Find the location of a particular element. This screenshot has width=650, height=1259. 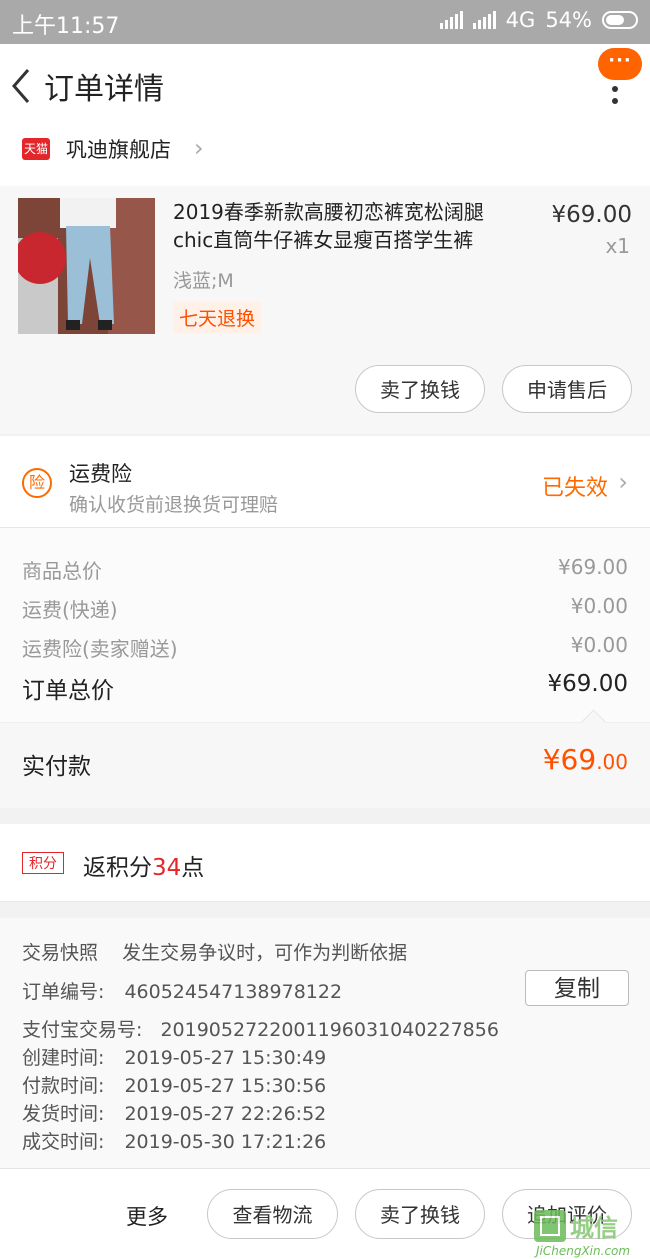

view-logistics-button: 查看物流 is located at coordinates (272, 1214).